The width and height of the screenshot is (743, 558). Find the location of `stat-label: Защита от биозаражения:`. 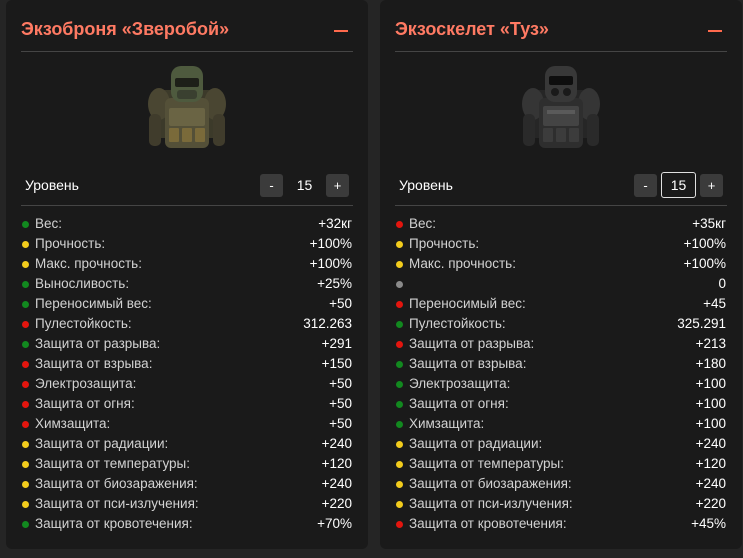

stat-label: Защита от биозаражения: is located at coordinates (490, 483).